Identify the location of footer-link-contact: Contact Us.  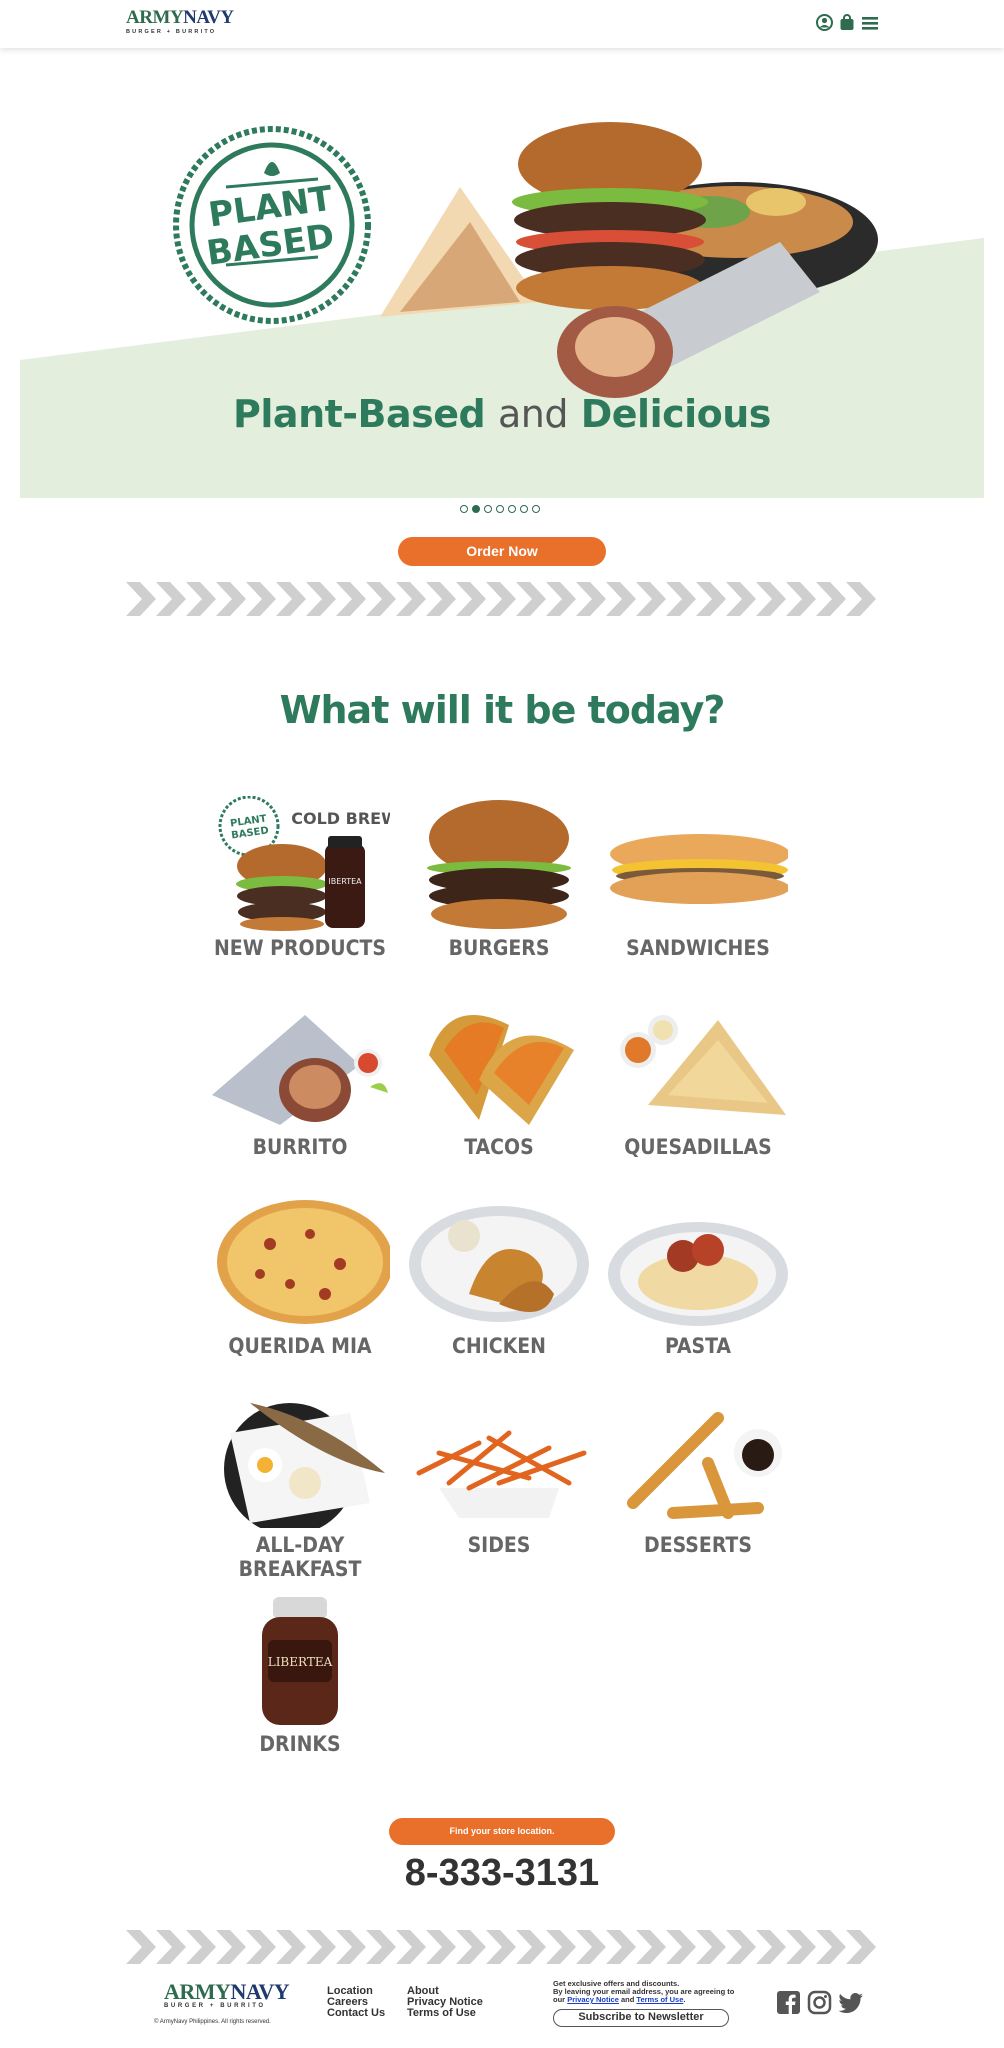
(356, 2013).